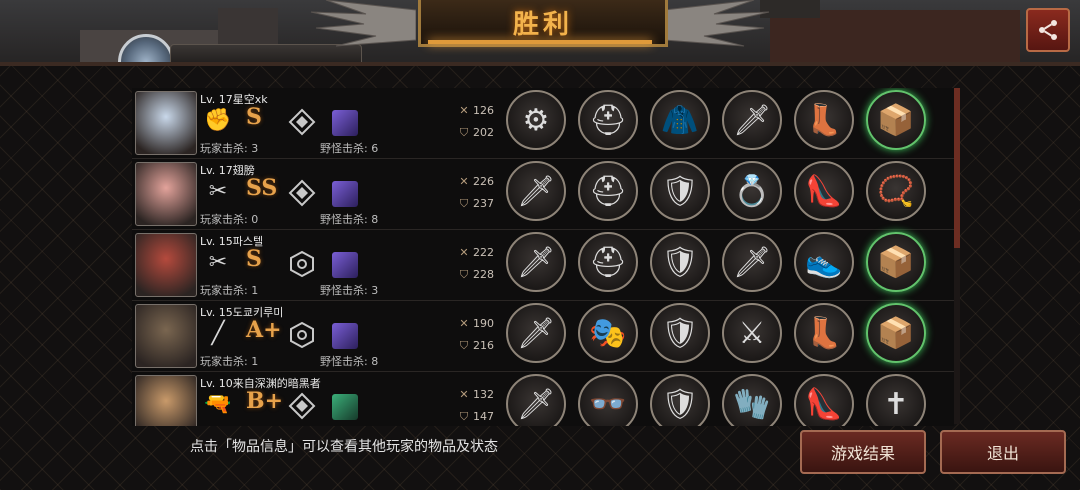 The height and width of the screenshot is (490, 1080). What do you see at coordinates (608, 400) in the screenshot?
I see `glasses-icon: 👓` at bounding box center [608, 400].